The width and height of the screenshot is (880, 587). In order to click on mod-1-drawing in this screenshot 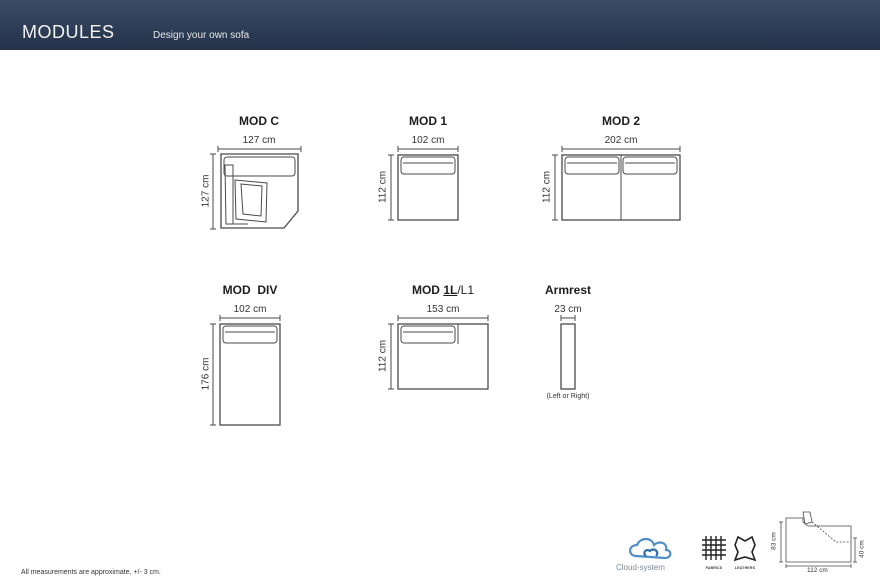, I will do `click(423, 183)`.